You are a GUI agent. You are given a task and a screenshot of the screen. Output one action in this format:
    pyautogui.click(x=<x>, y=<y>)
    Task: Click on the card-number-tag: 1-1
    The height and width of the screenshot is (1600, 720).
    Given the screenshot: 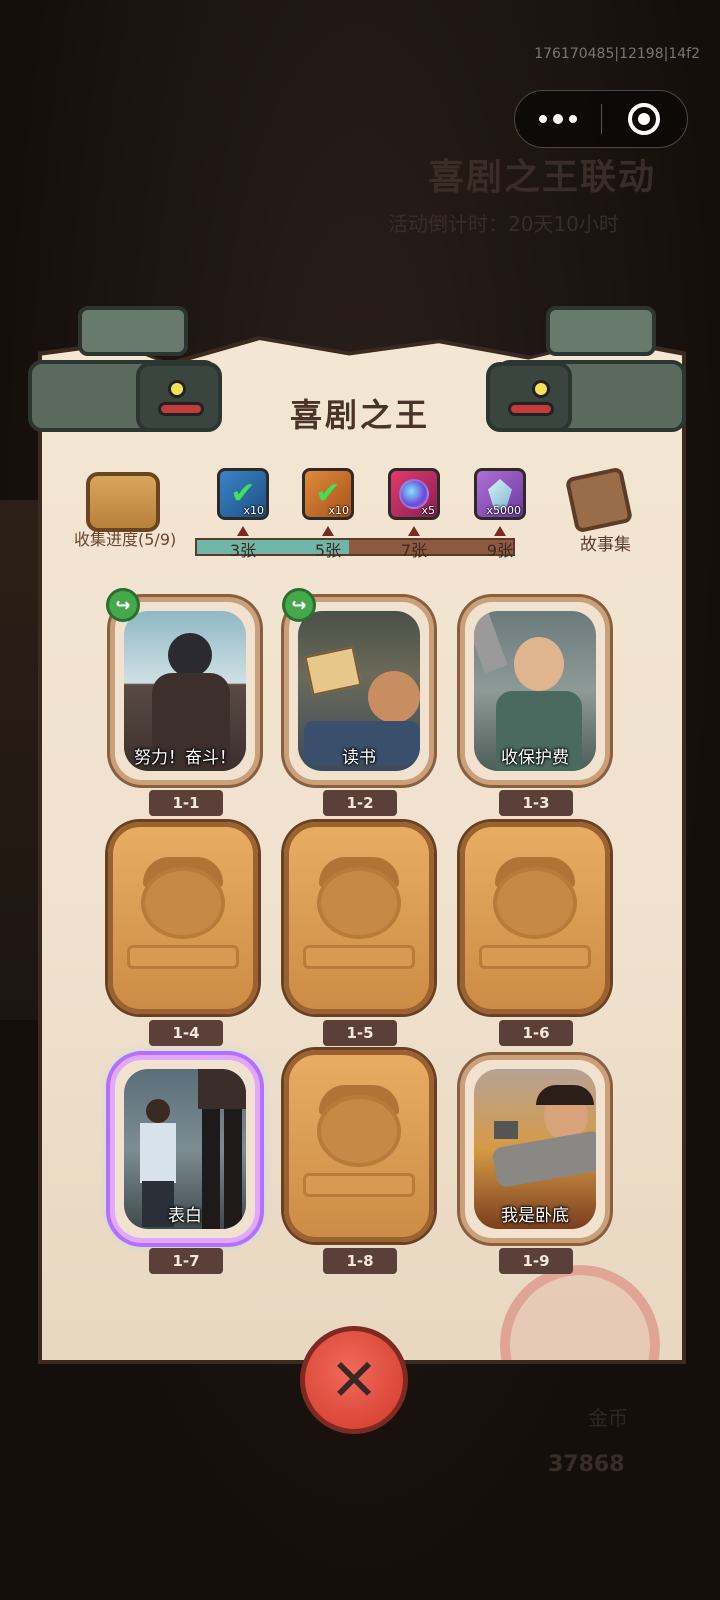 What is the action you would take?
    pyautogui.click(x=186, y=803)
    